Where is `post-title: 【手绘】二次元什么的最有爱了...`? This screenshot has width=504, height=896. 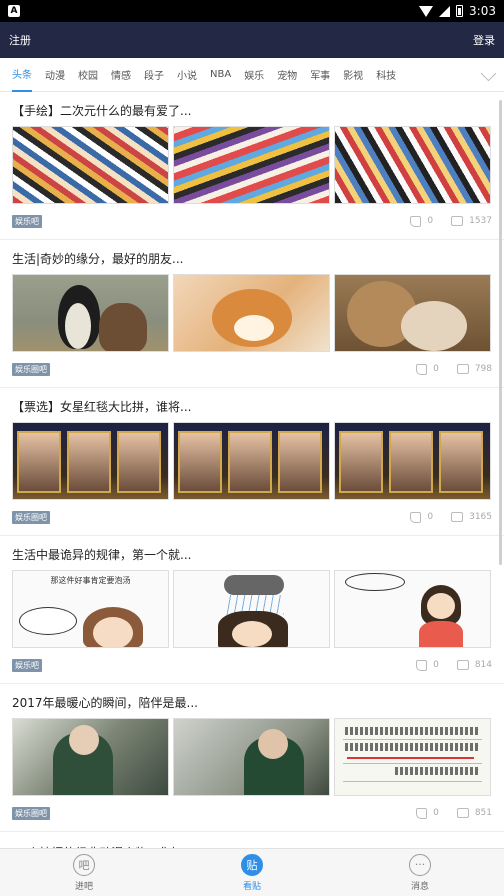 post-title: 【手绘】二次元什么的最有爱了... is located at coordinates (252, 109).